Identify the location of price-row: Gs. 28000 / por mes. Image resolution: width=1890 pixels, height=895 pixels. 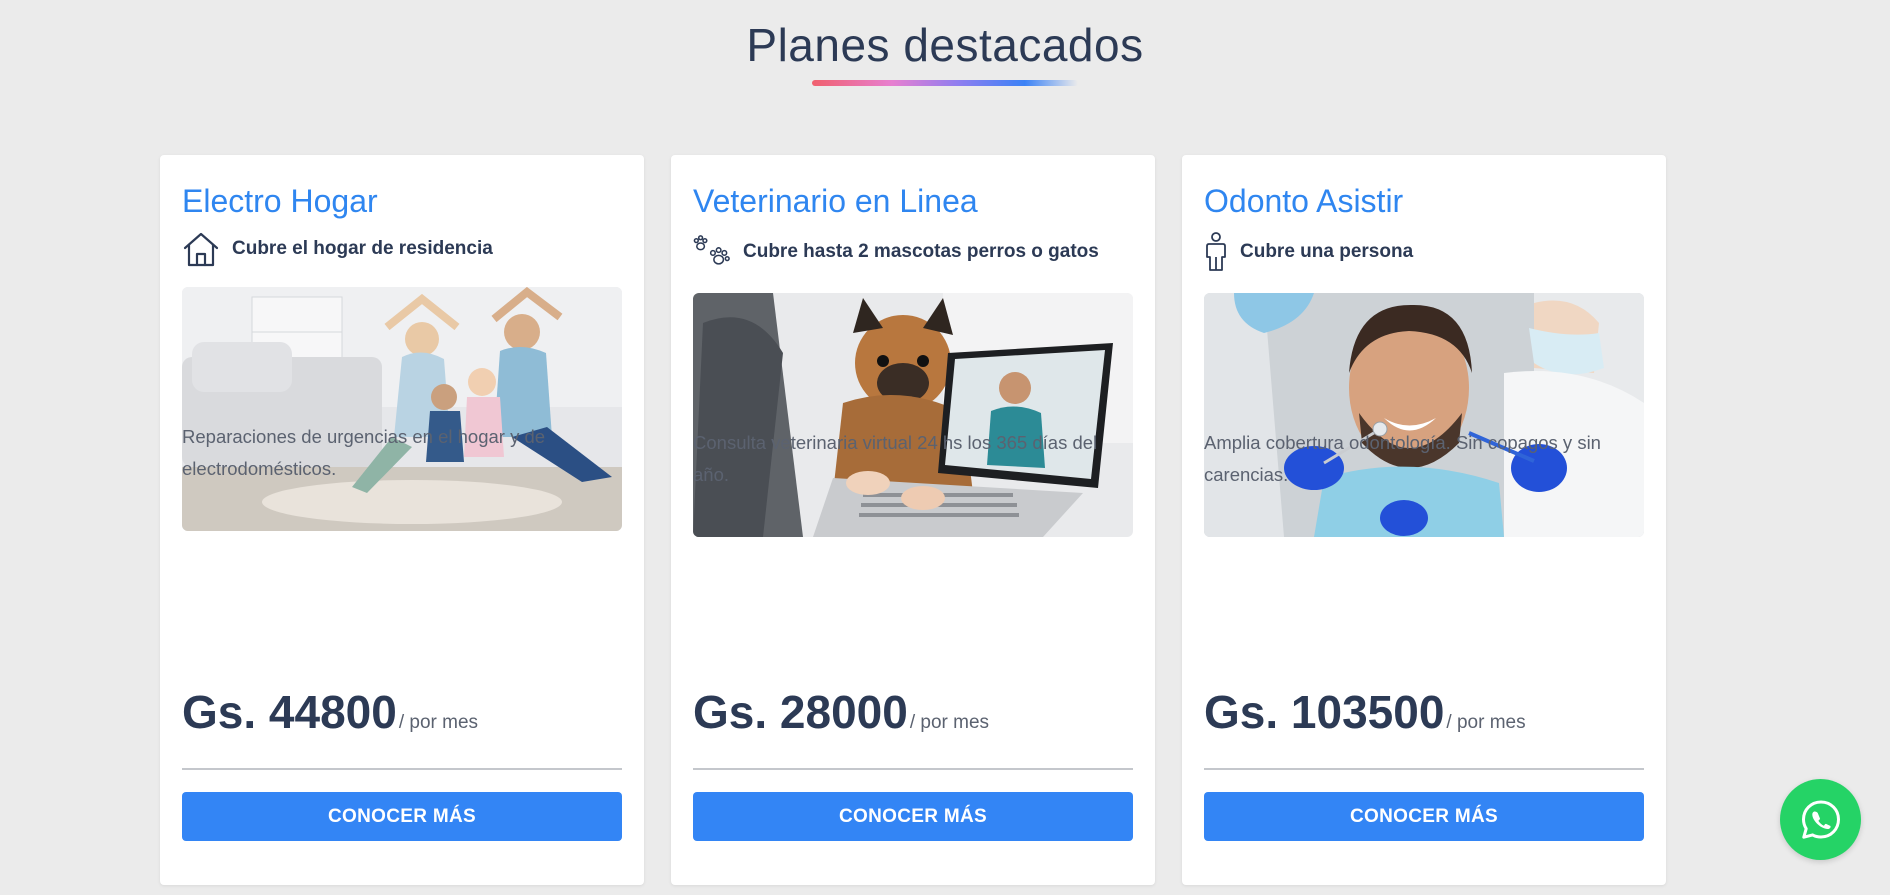
(841, 712).